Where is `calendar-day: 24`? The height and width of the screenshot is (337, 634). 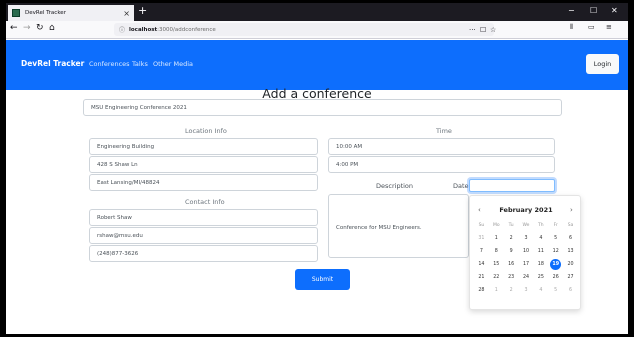 calendar-day: 24 is located at coordinates (526, 277).